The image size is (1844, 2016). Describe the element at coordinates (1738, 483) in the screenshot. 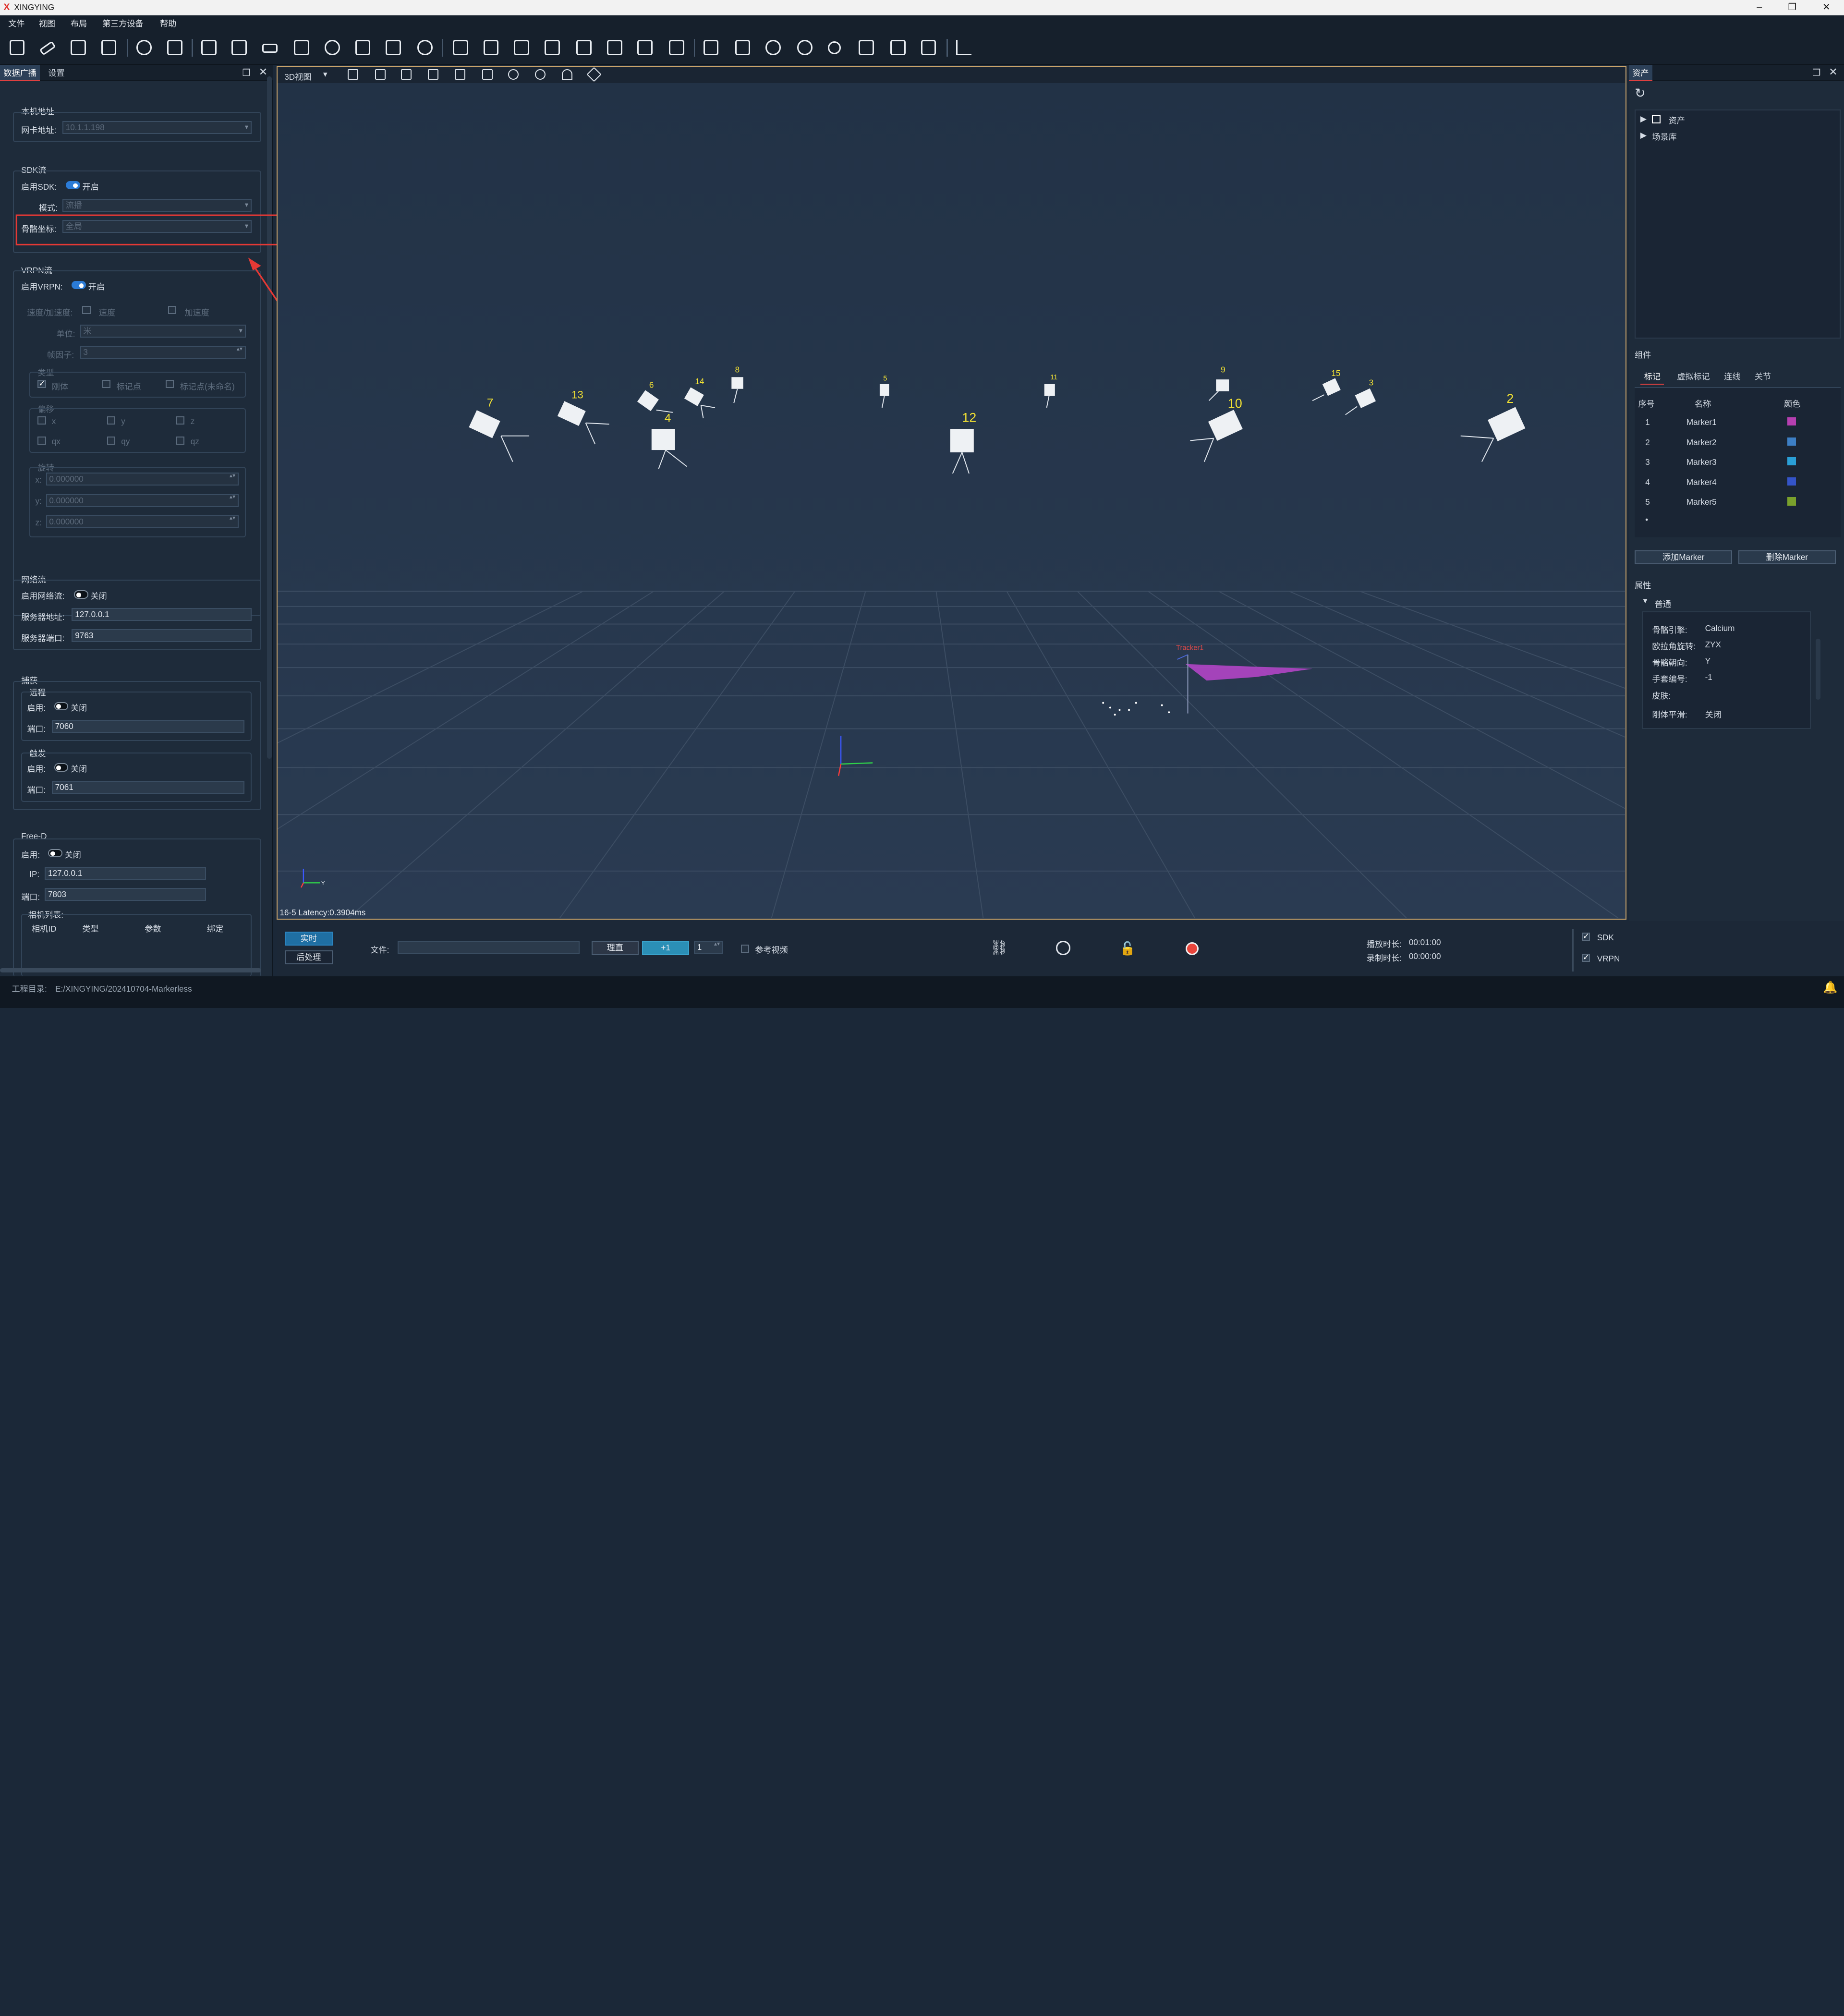

I see `table-row: 4 Marker4` at that location.